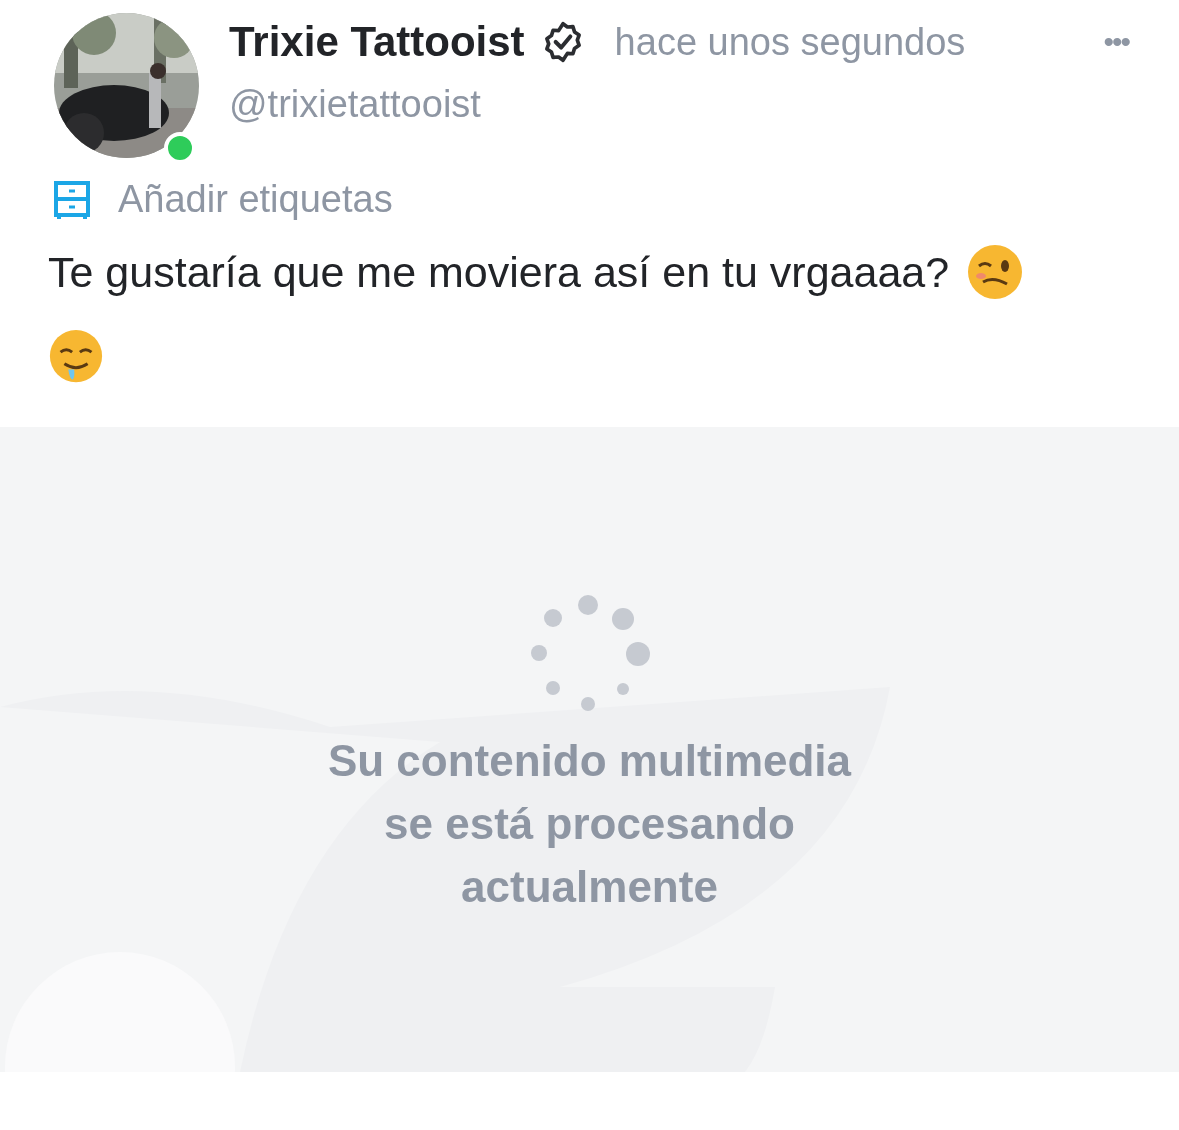  I want to click on add-tags-link: Añadir etiquetas, so click(255, 199).